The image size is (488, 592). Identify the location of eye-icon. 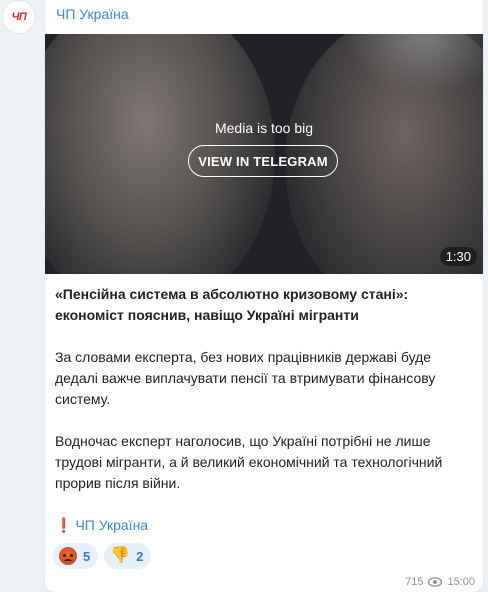
(435, 582).